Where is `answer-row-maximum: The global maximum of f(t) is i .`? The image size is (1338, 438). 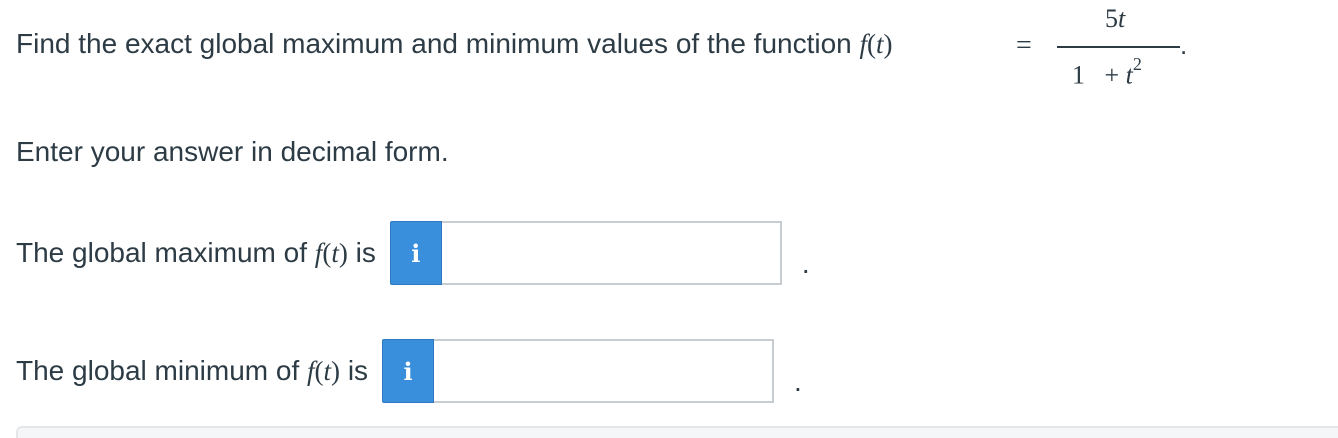
answer-row-maximum: The global maximum of f(t) is i . is located at coordinates (413, 253).